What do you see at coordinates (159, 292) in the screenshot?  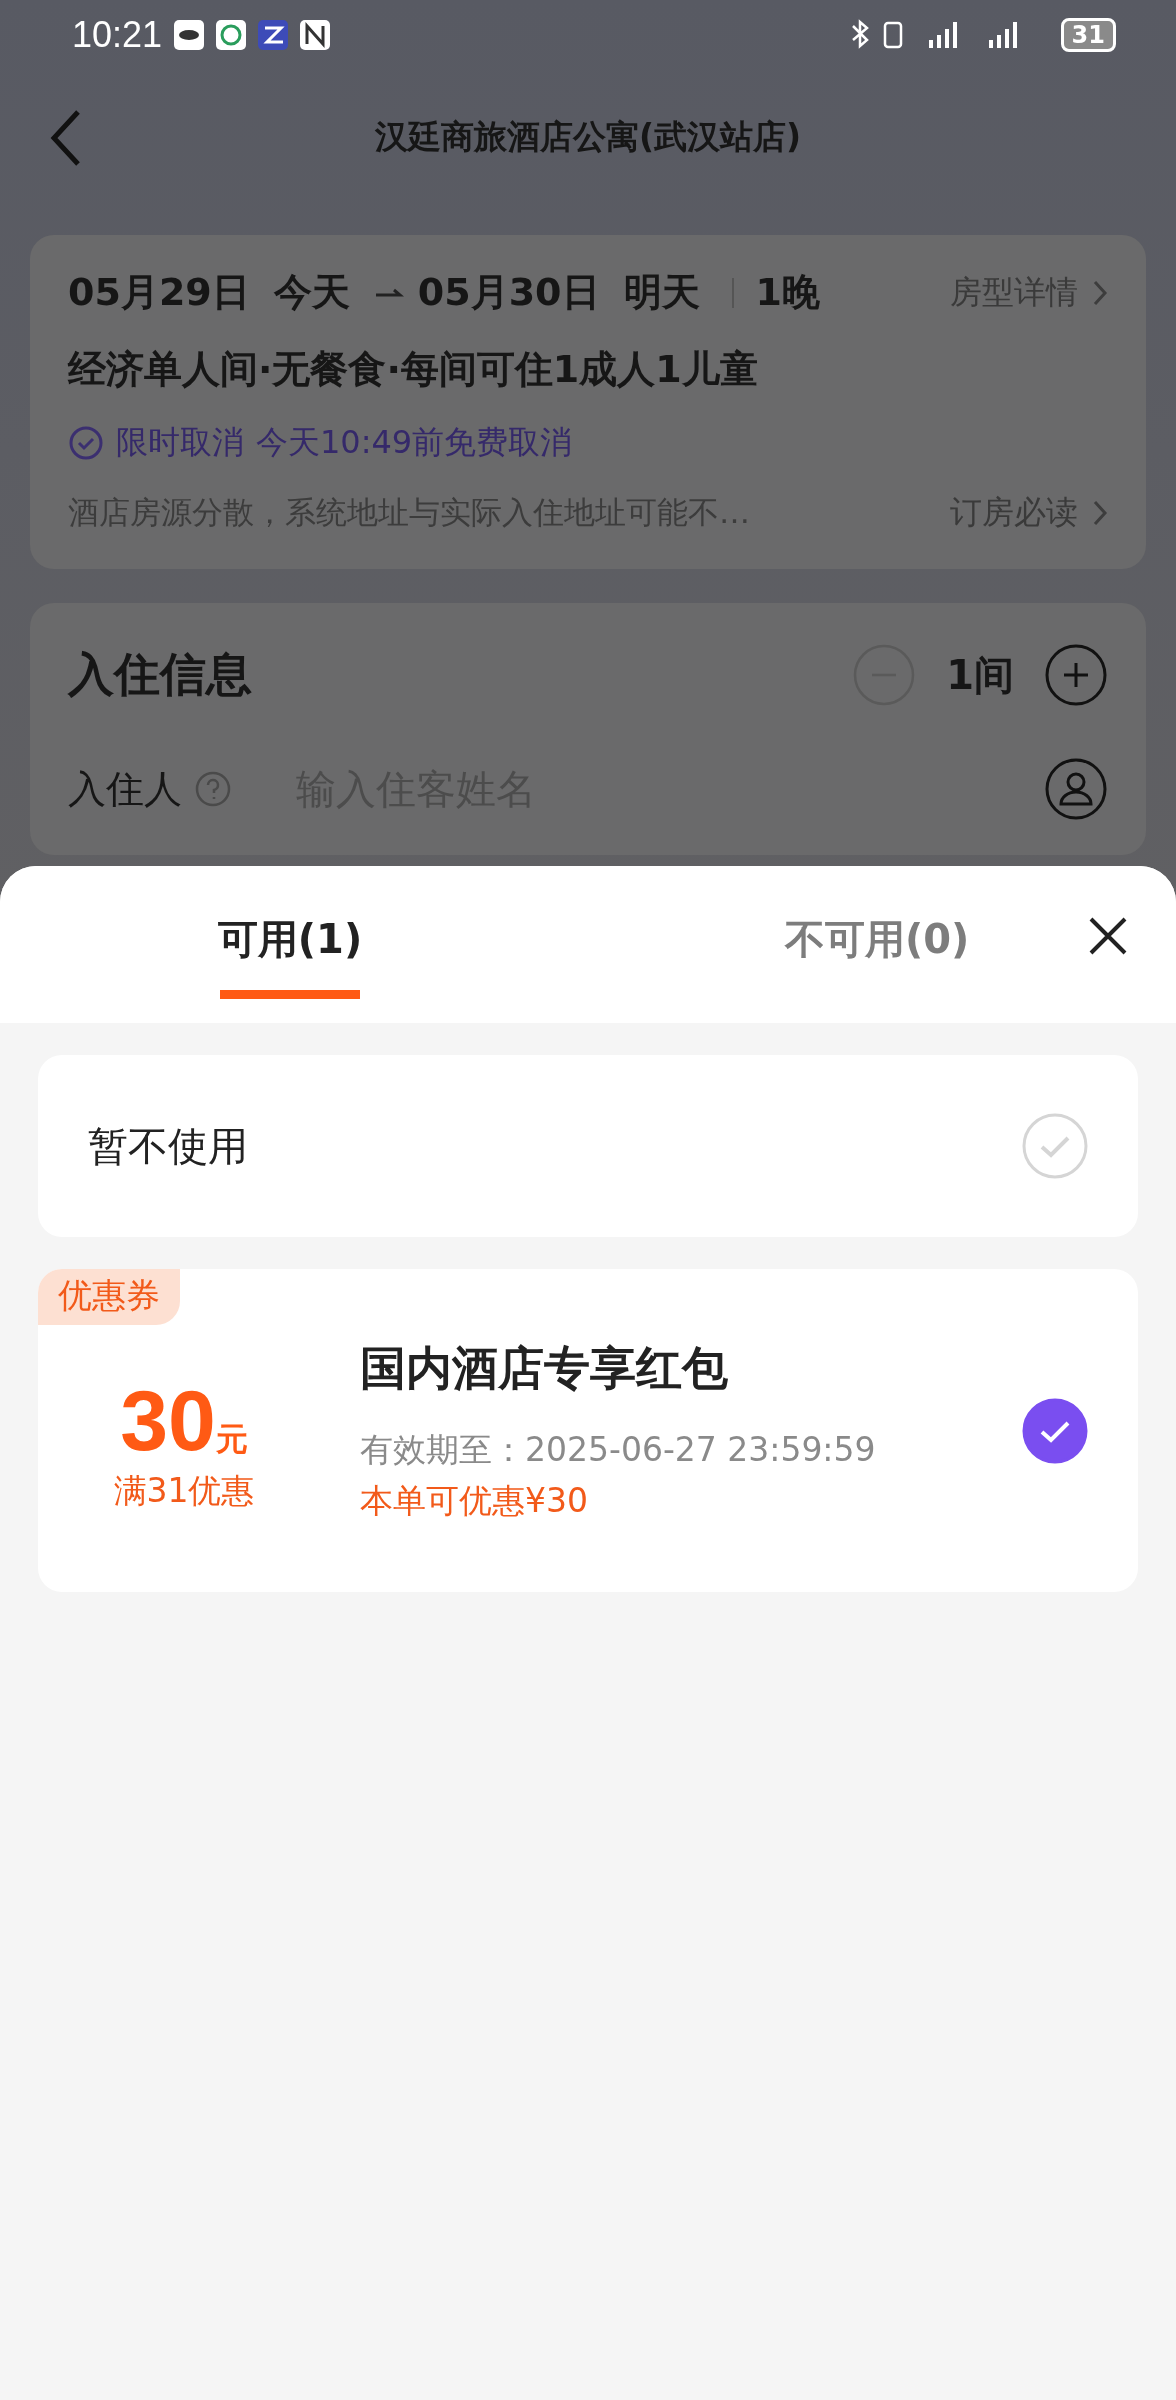 I see `check-in-date: 05月29日` at bounding box center [159, 292].